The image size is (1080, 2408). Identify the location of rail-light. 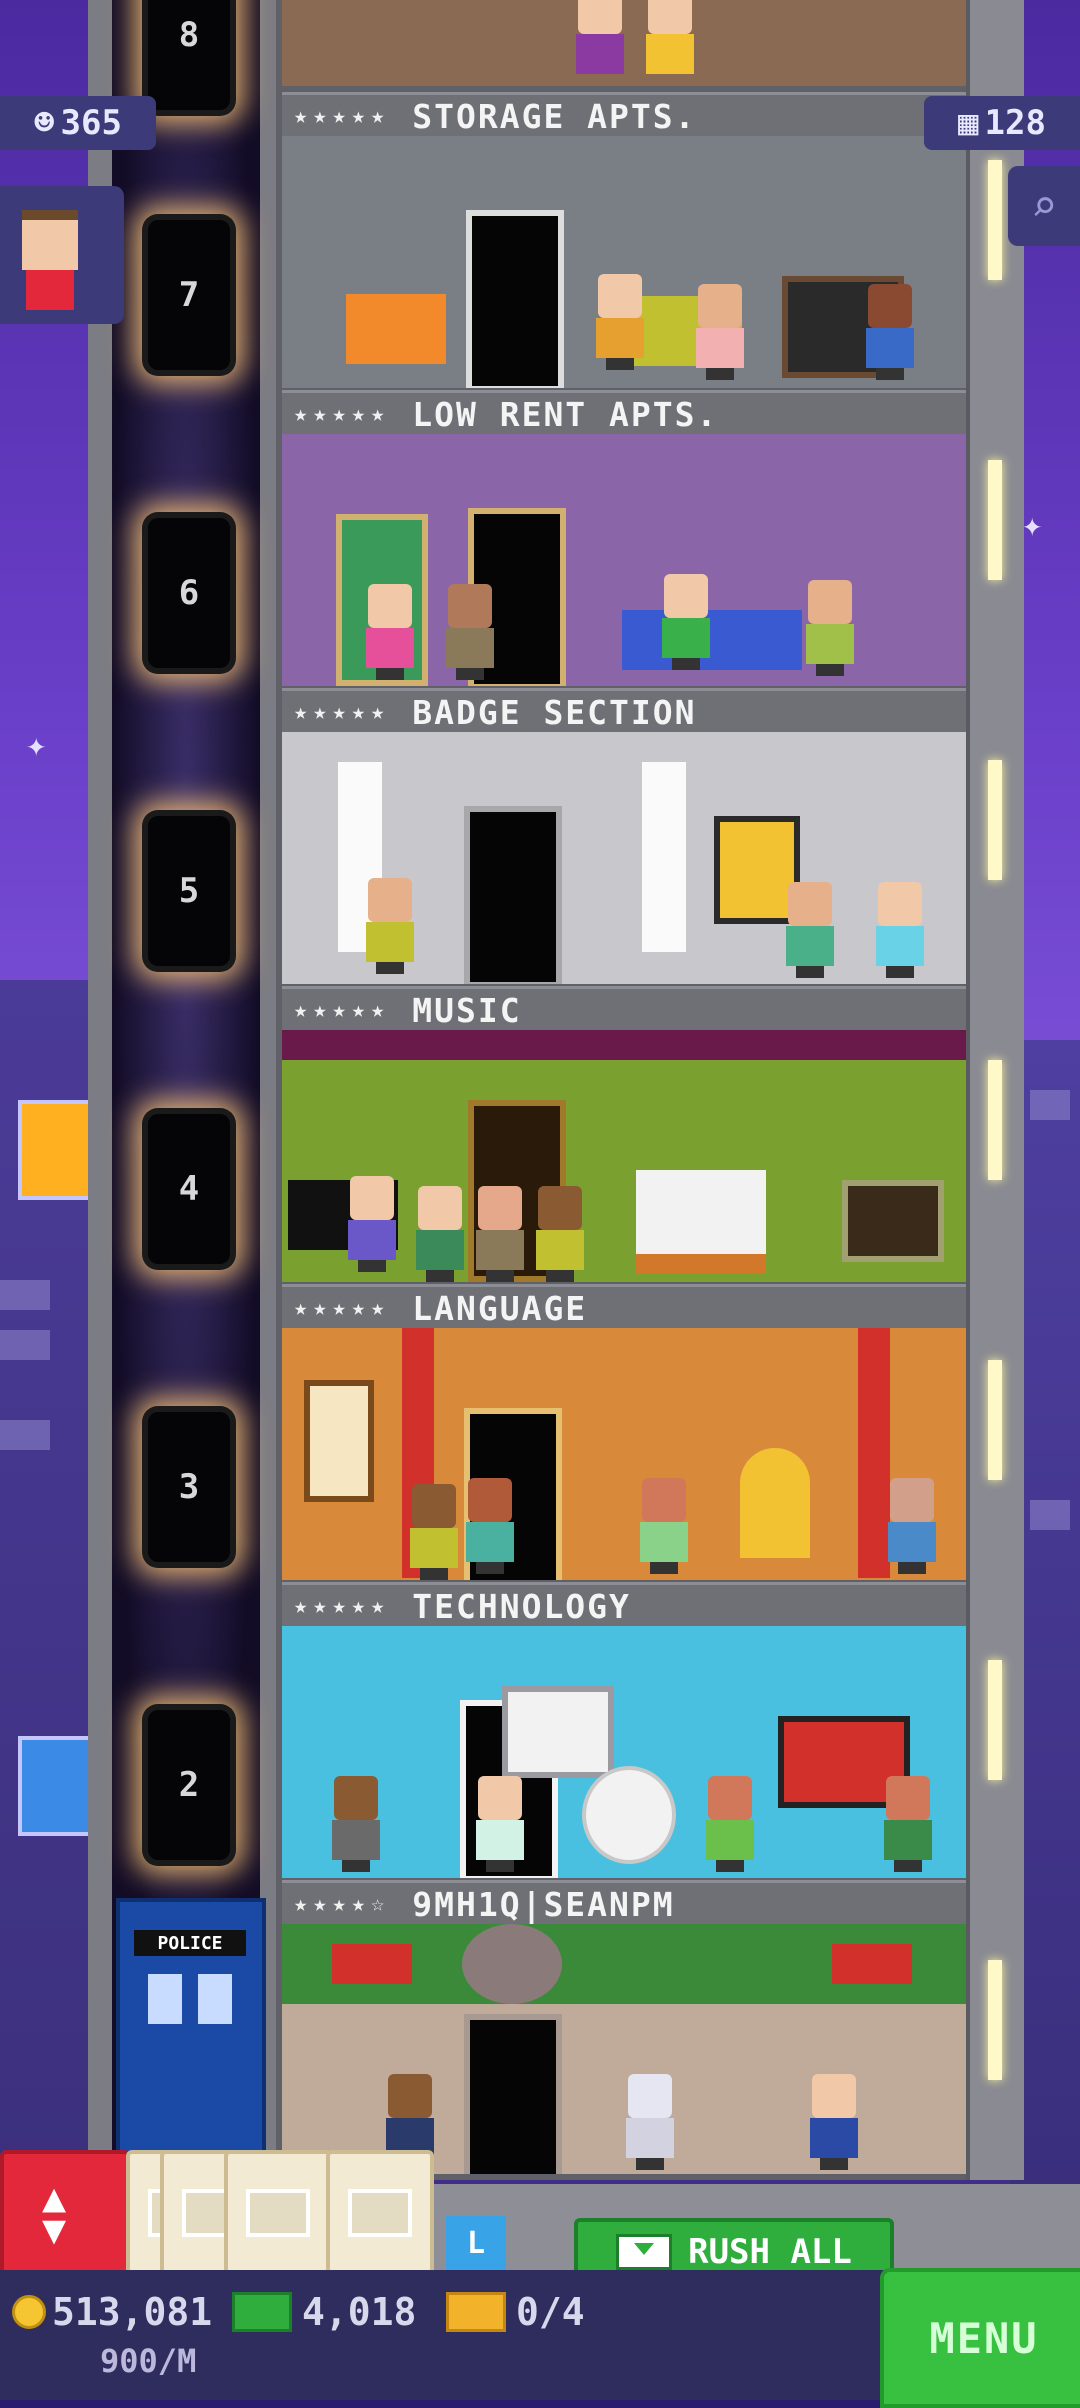
(995, 220).